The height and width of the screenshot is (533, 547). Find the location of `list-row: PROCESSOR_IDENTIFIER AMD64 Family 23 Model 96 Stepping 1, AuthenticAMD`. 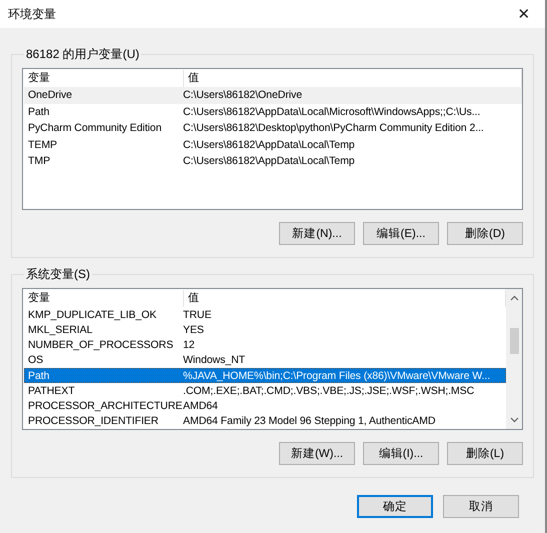

list-row: PROCESSOR_IDENTIFIER AMD64 Family 23 Model 96 Stepping 1, AuthenticAMD is located at coordinates (265, 421).